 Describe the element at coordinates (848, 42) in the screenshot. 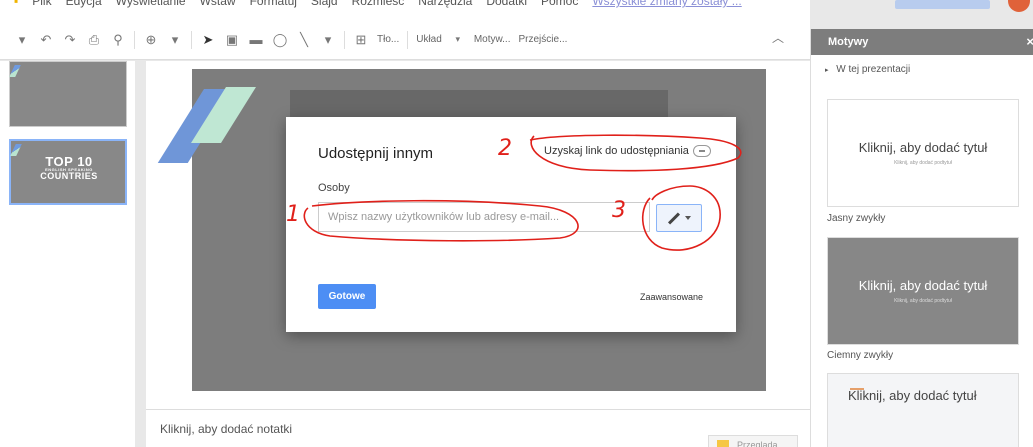

I see `sidebar-title: Motywy` at that location.